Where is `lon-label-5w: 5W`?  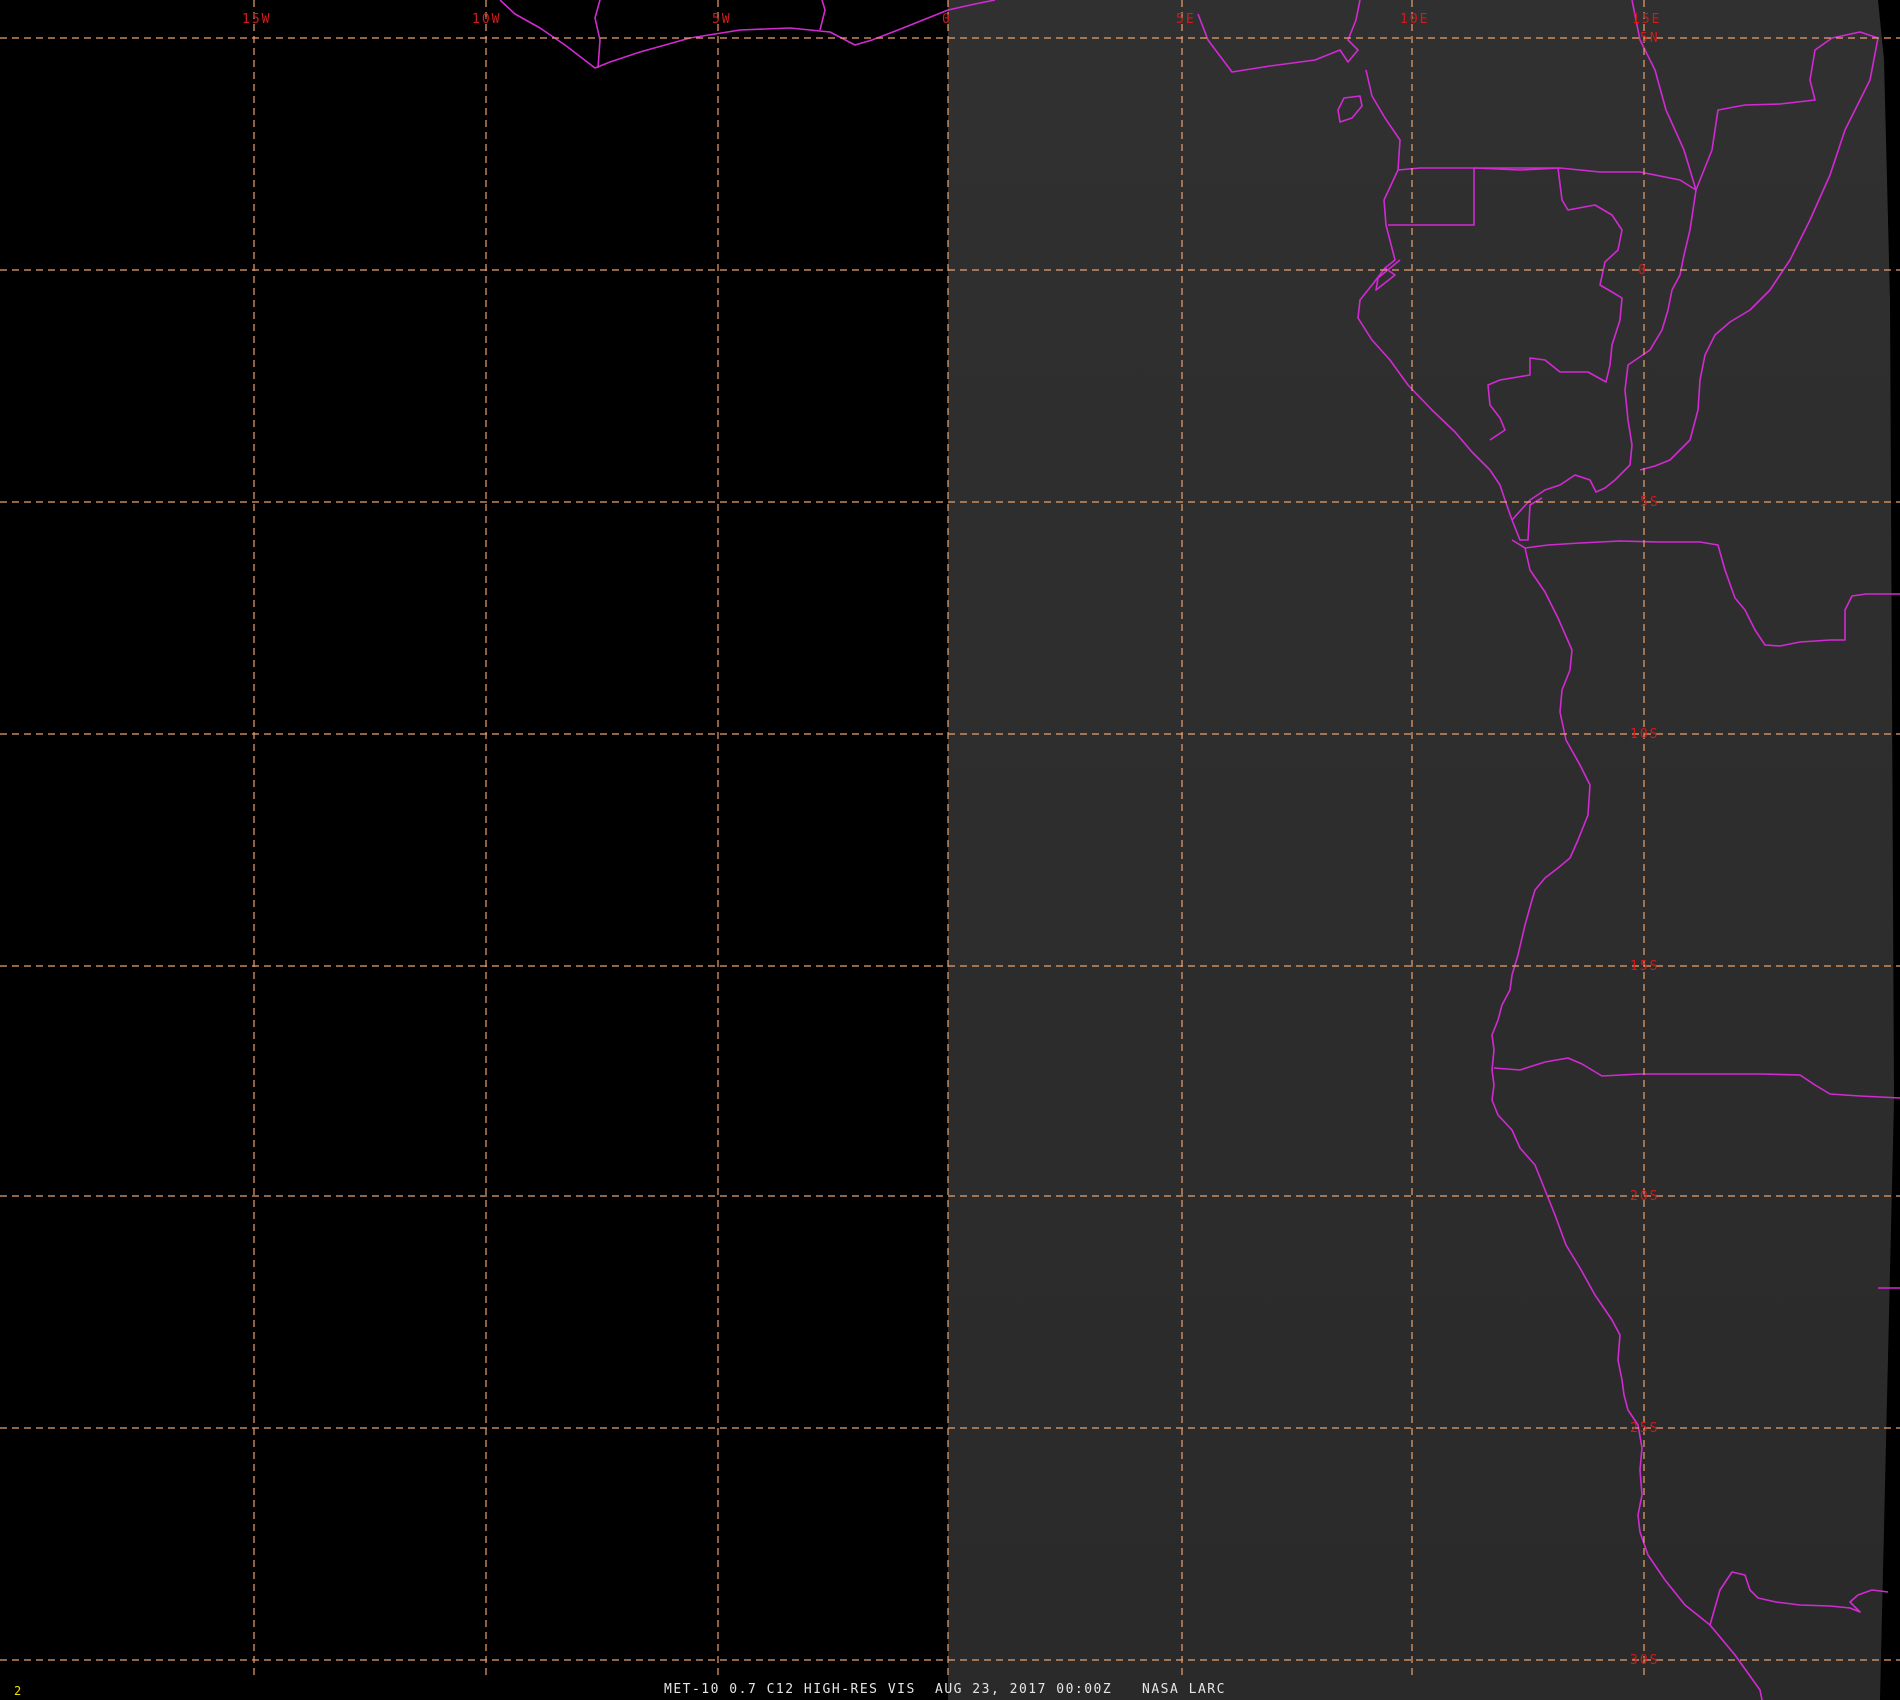
lon-label-5w: 5W is located at coordinates (722, 19).